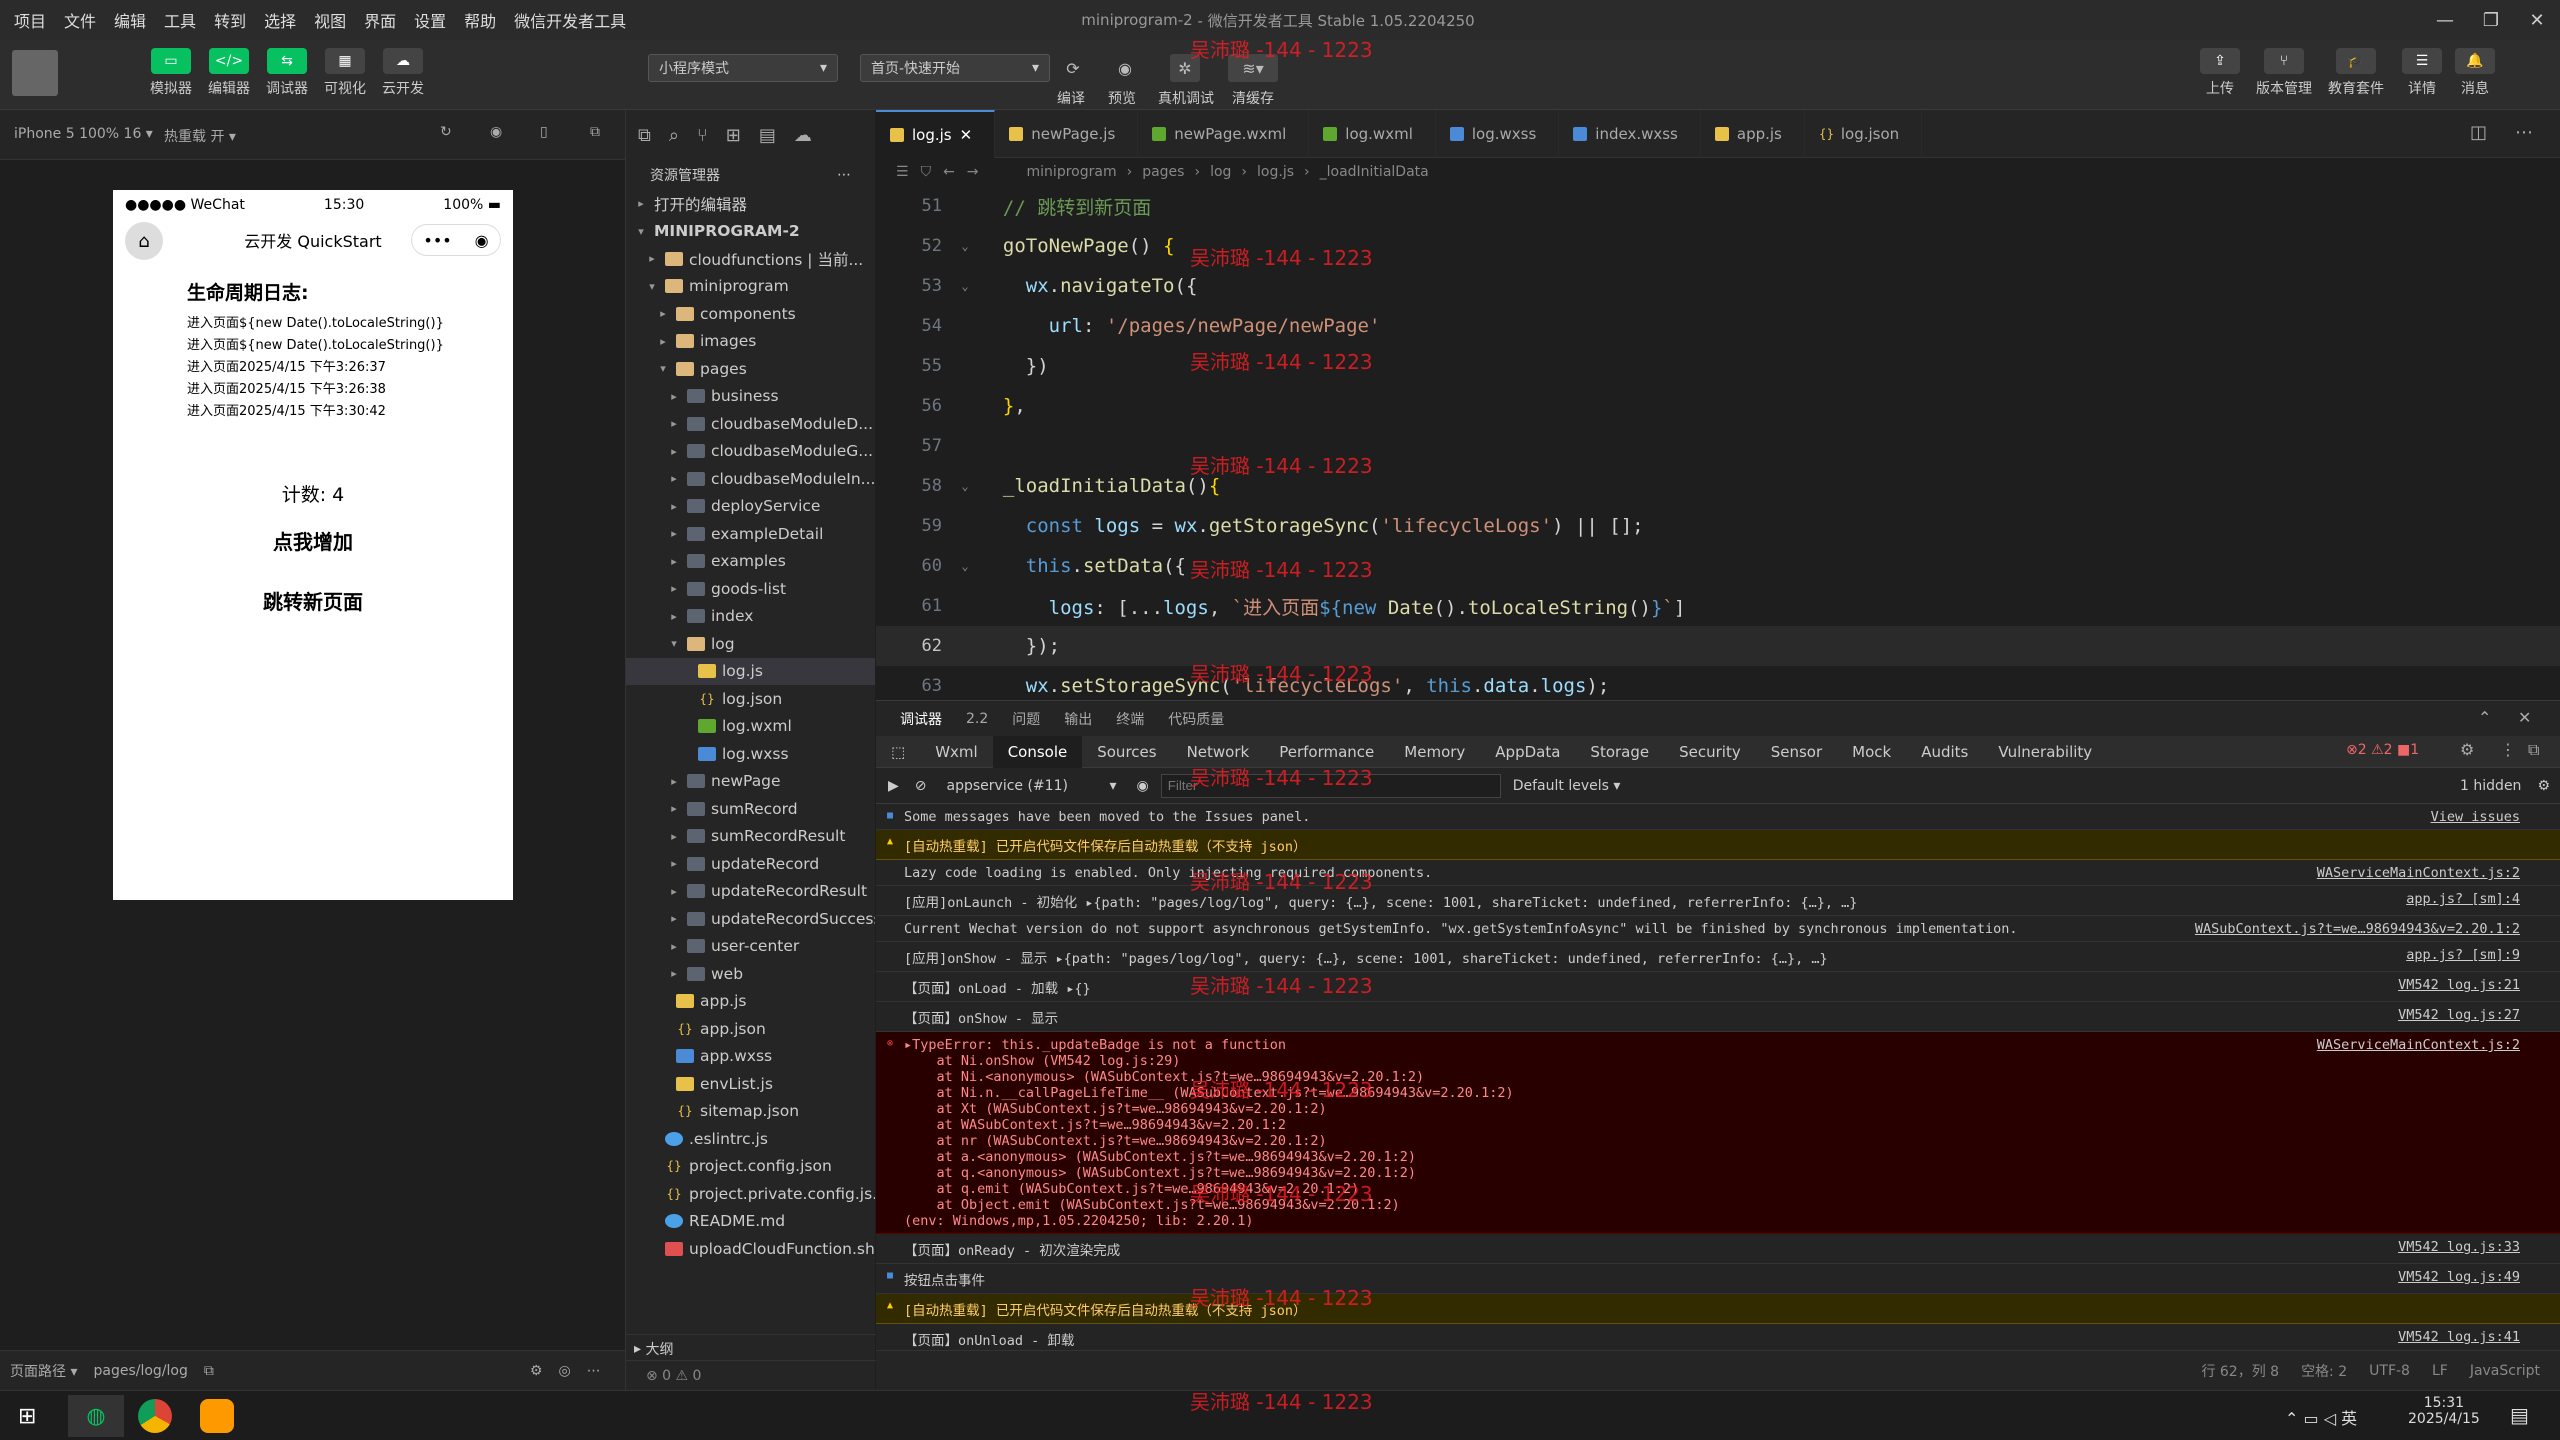  What do you see at coordinates (750, 204) in the screenshot?
I see `open-editors-section: ▸ 打开的编辑器` at bounding box center [750, 204].